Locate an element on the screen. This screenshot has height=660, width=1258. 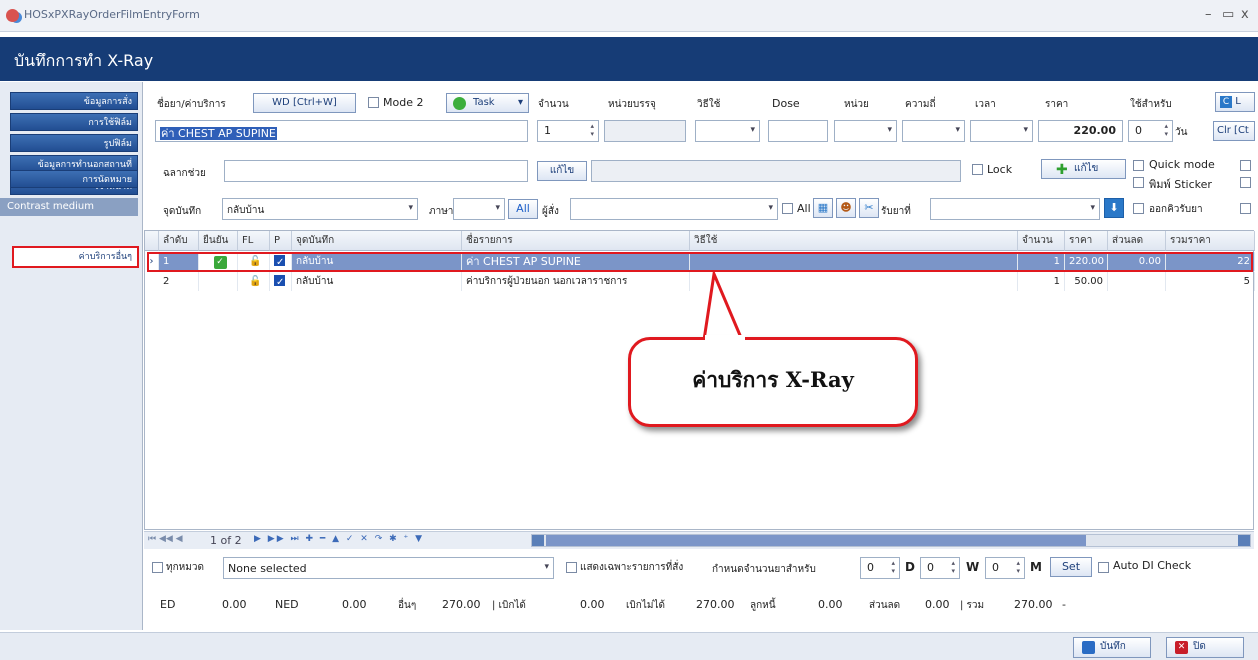
all-orderer-checkbox is located at coordinates (787, 208).